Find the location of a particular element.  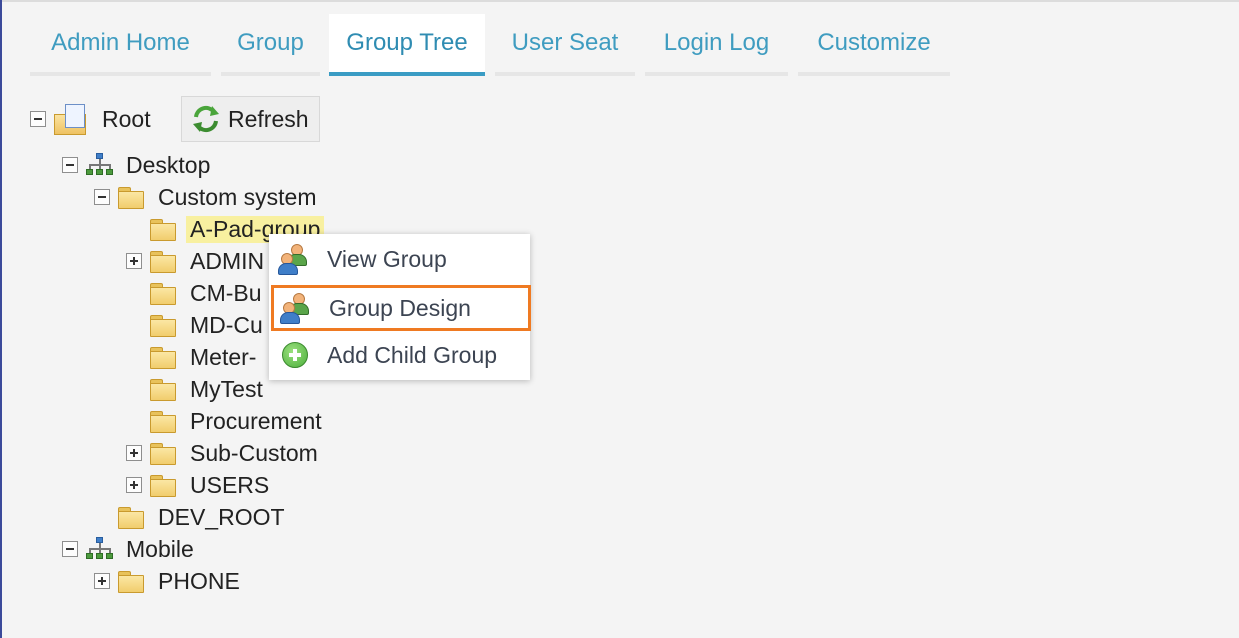

tree-node-procurement: Procurement is located at coordinates (224, 421).